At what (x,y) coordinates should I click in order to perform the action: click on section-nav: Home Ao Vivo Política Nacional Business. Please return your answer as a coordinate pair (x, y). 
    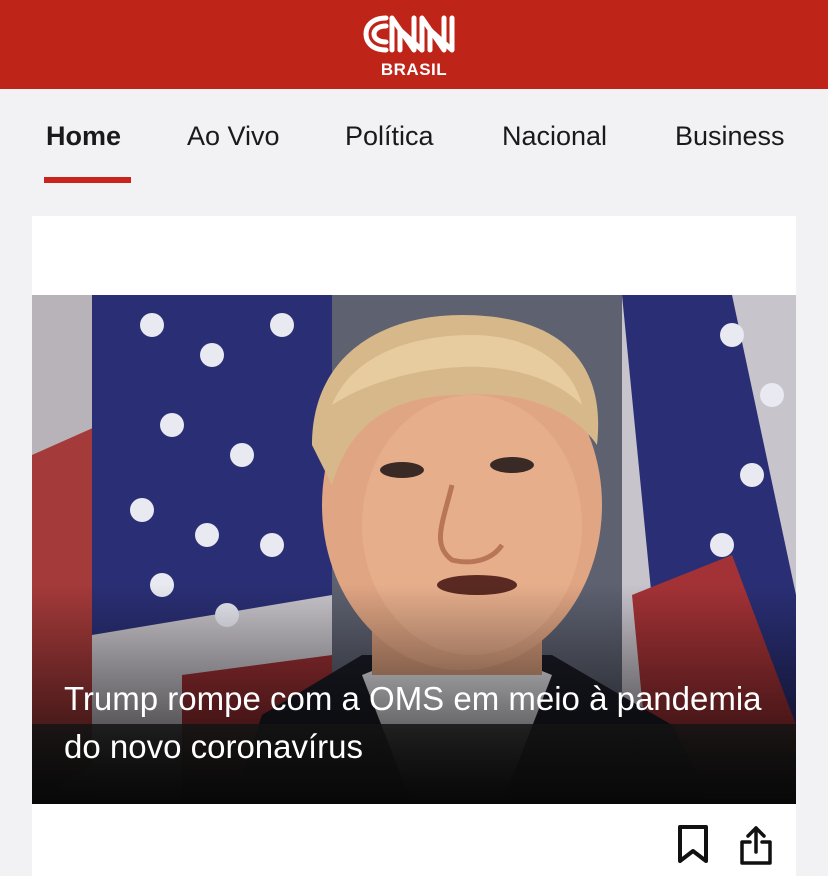
    Looking at the image, I should click on (414, 142).